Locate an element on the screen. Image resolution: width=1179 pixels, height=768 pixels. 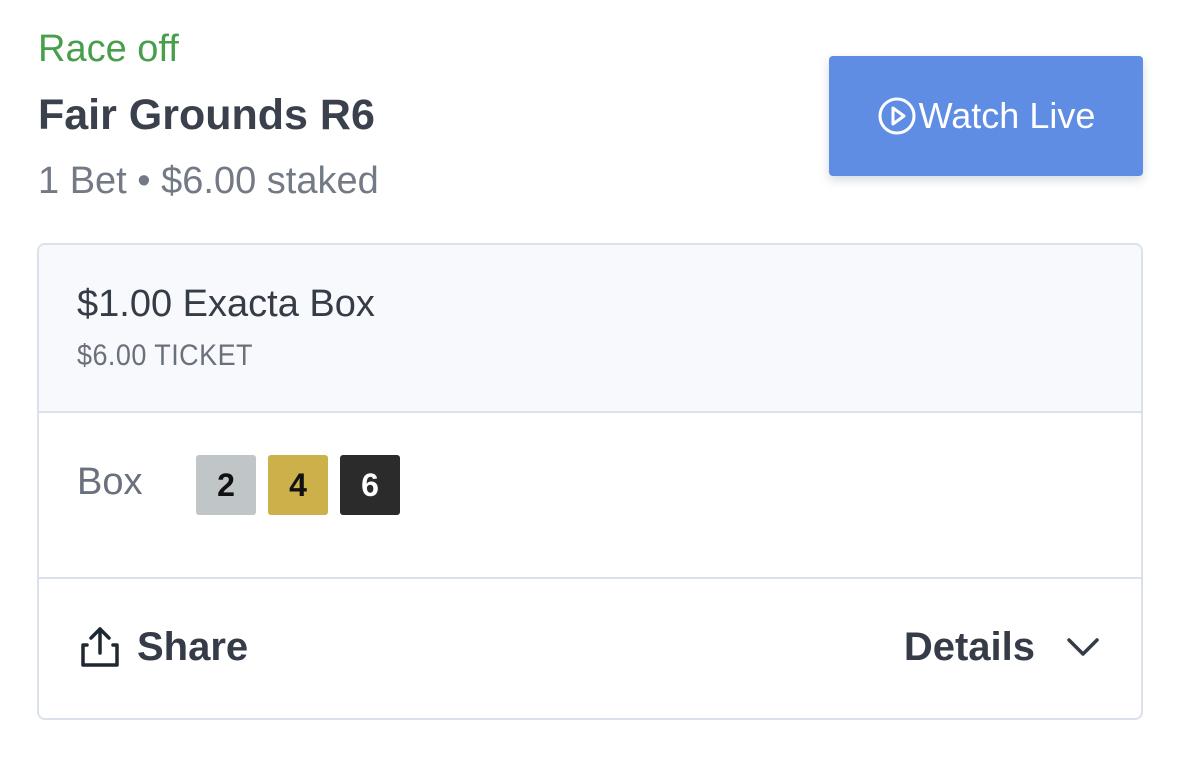
share-button: Share is located at coordinates (163, 647).